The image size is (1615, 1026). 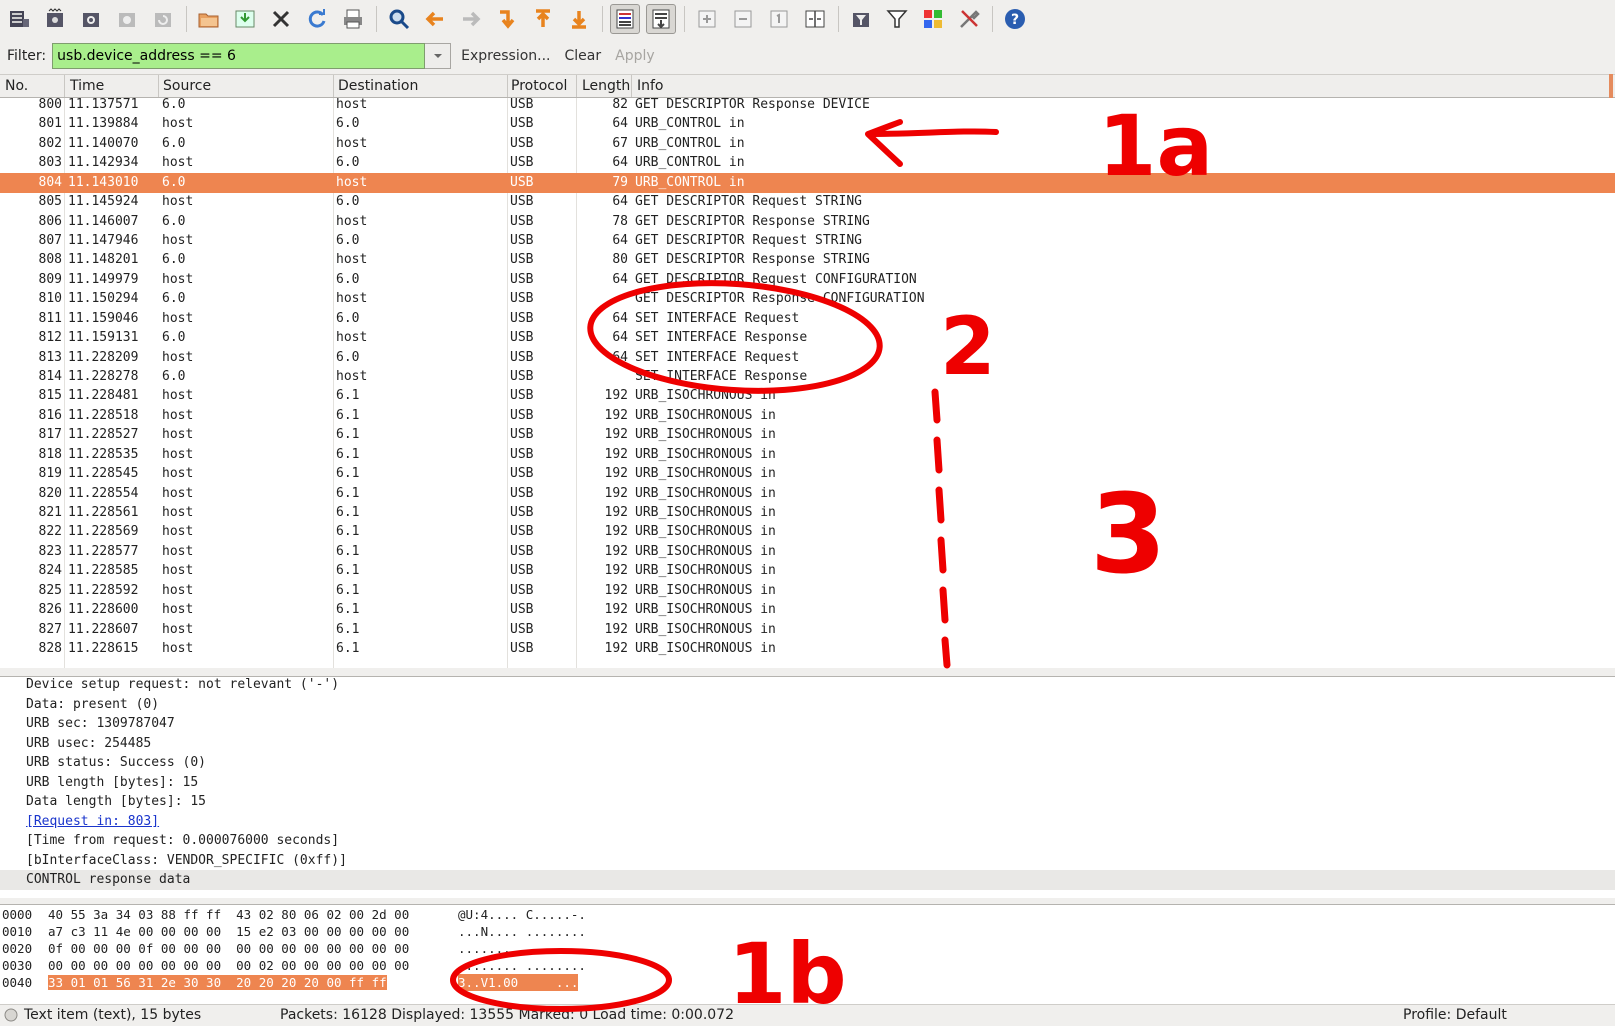 What do you see at coordinates (897, 19) in the screenshot?
I see `display-filters-button` at bounding box center [897, 19].